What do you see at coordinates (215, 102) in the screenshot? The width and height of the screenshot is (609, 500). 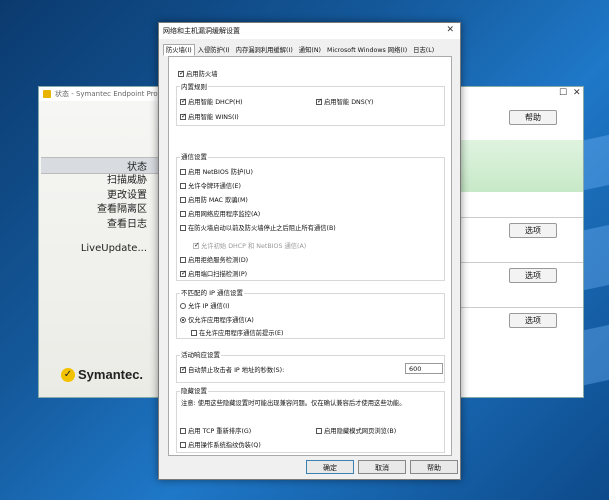 I see `smart-dhcp-label: 启用智能 DHCP(H)` at bounding box center [215, 102].